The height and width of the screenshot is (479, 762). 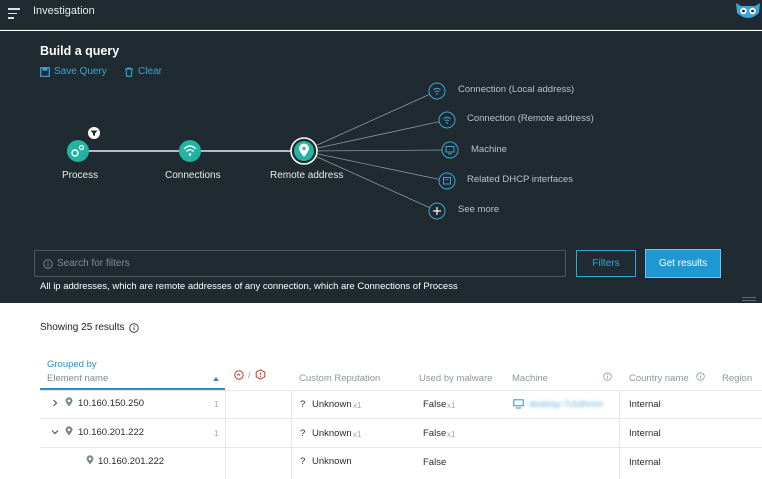 What do you see at coordinates (566, 404) in the screenshot?
I see `row-machine-link: desktop-7c6dhmm` at bounding box center [566, 404].